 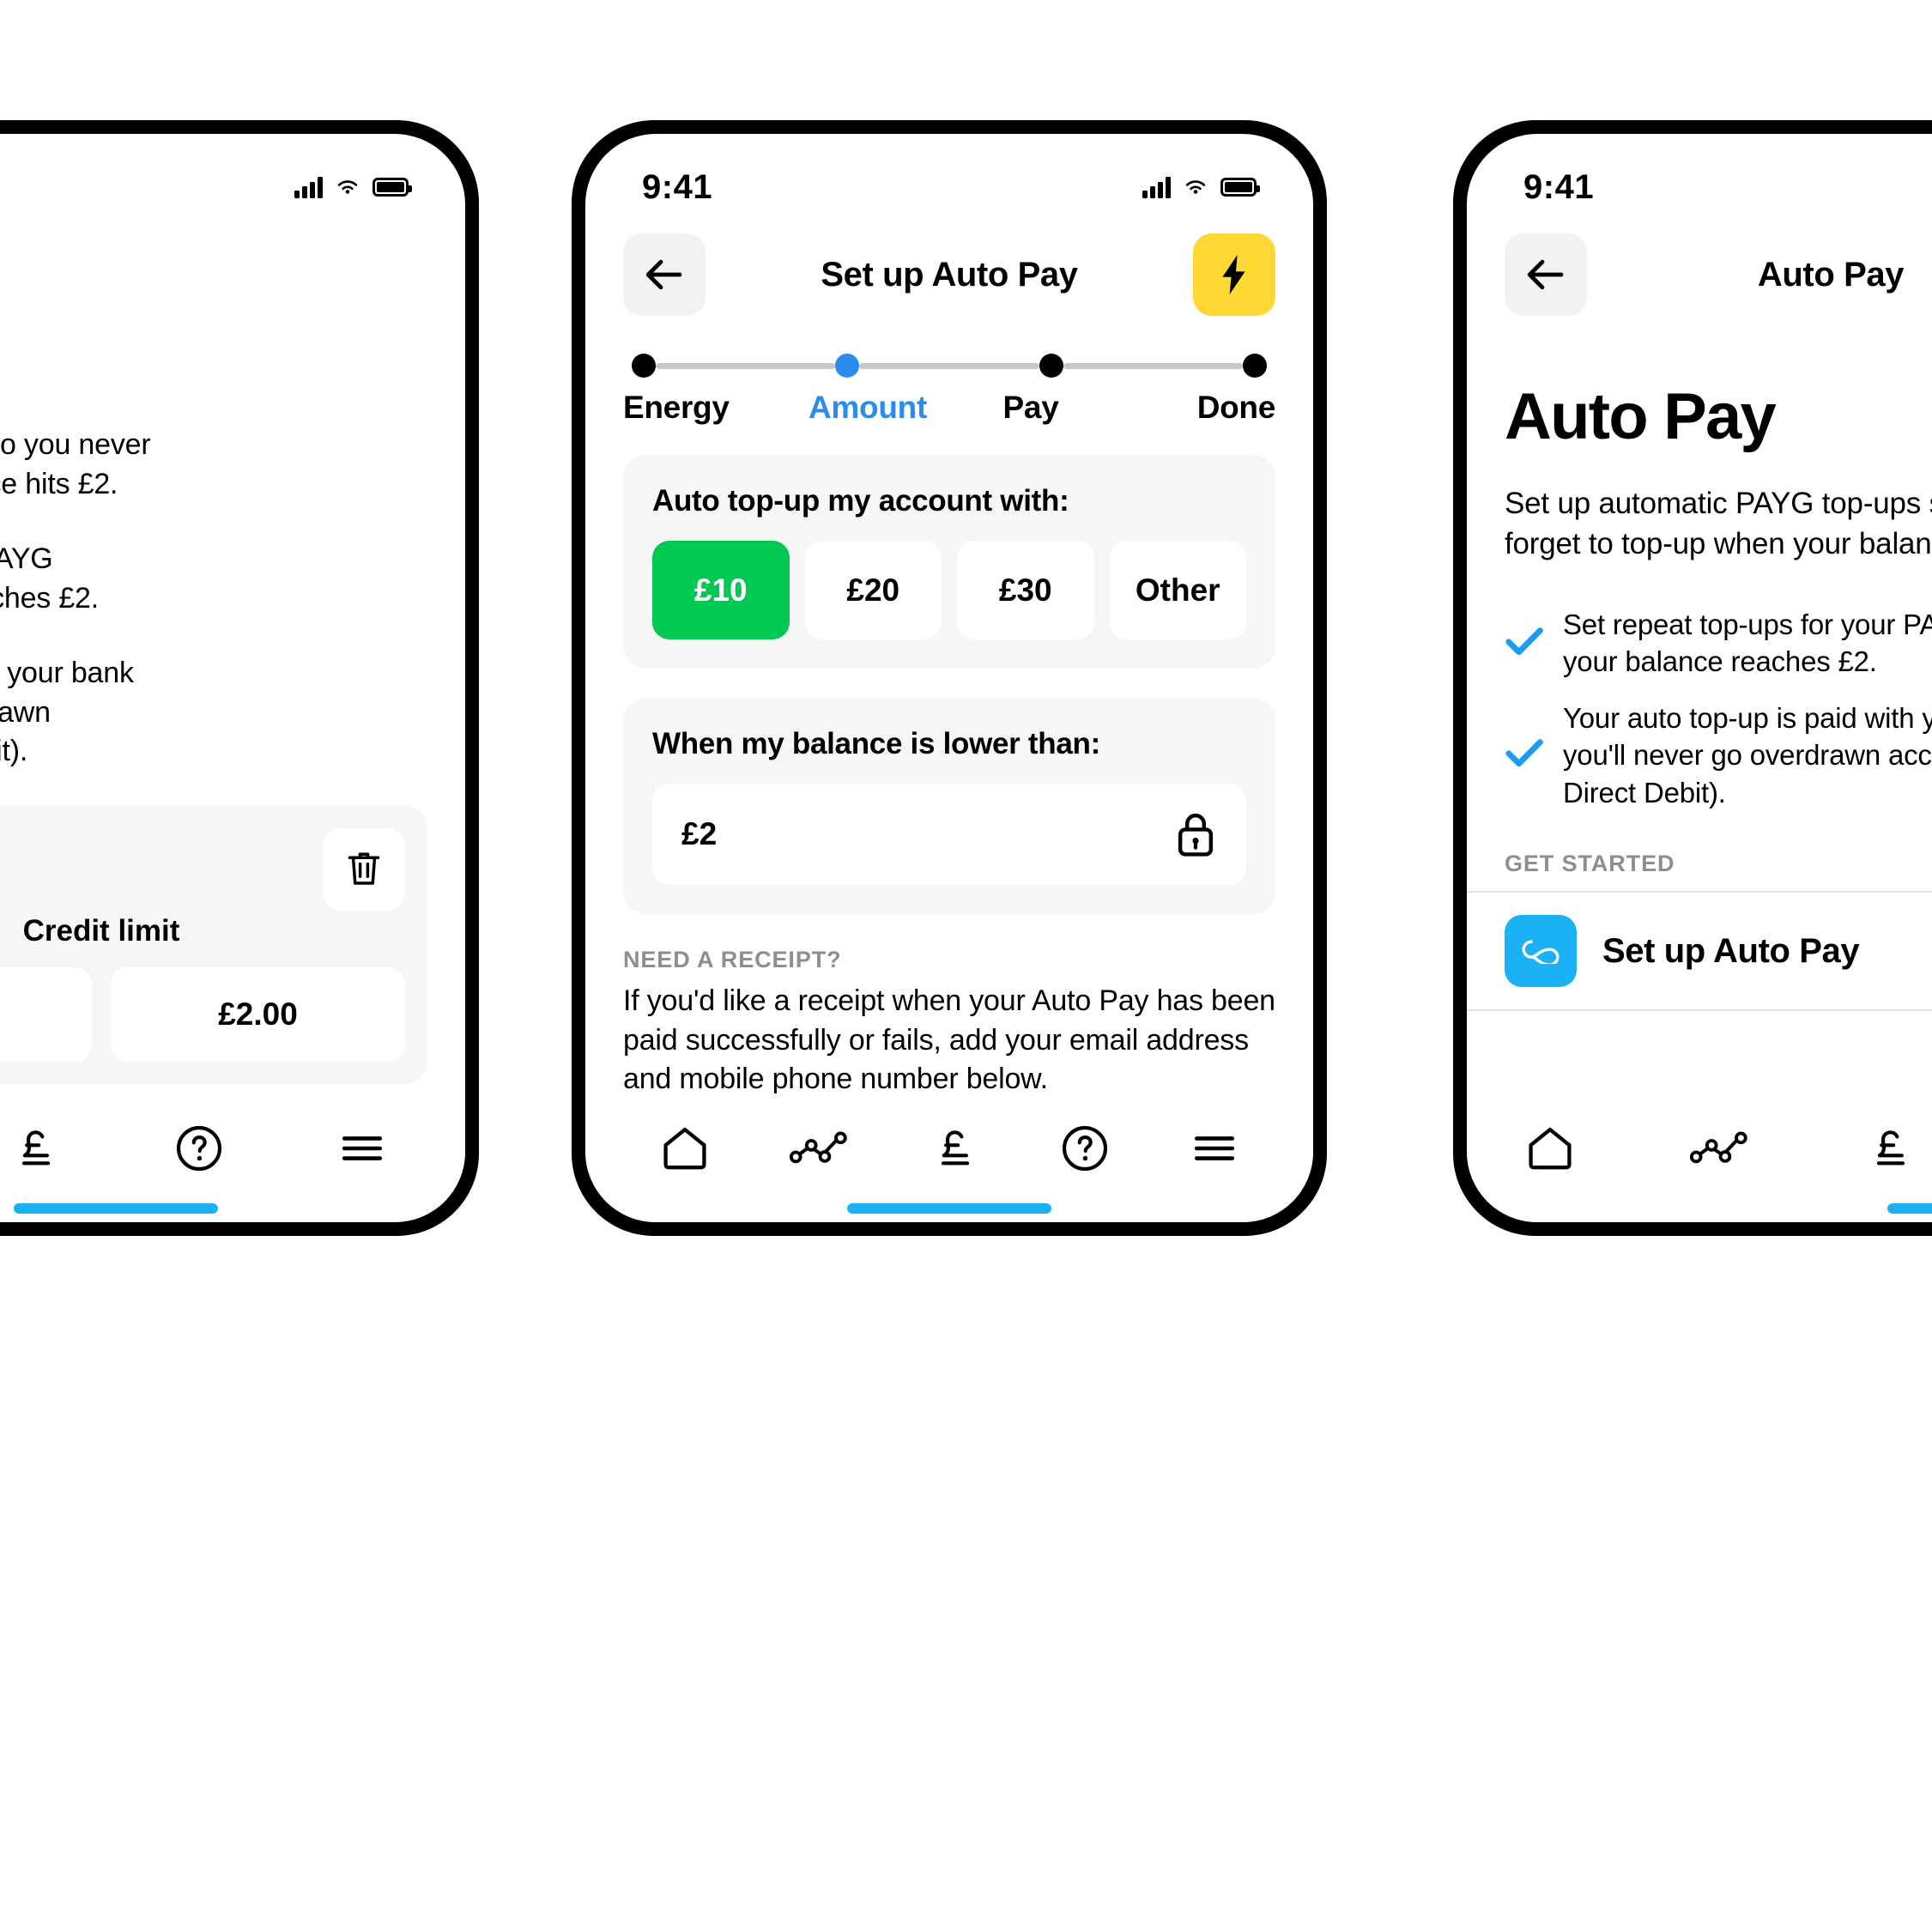 What do you see at coordinates (1051, 366) in the screenshot?
I see `step-dot-pay` at bounding box center [1051, 366].